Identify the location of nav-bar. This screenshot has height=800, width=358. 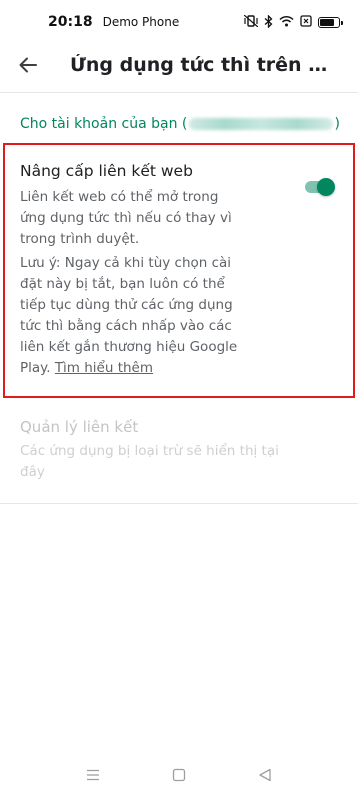
(179, 775).